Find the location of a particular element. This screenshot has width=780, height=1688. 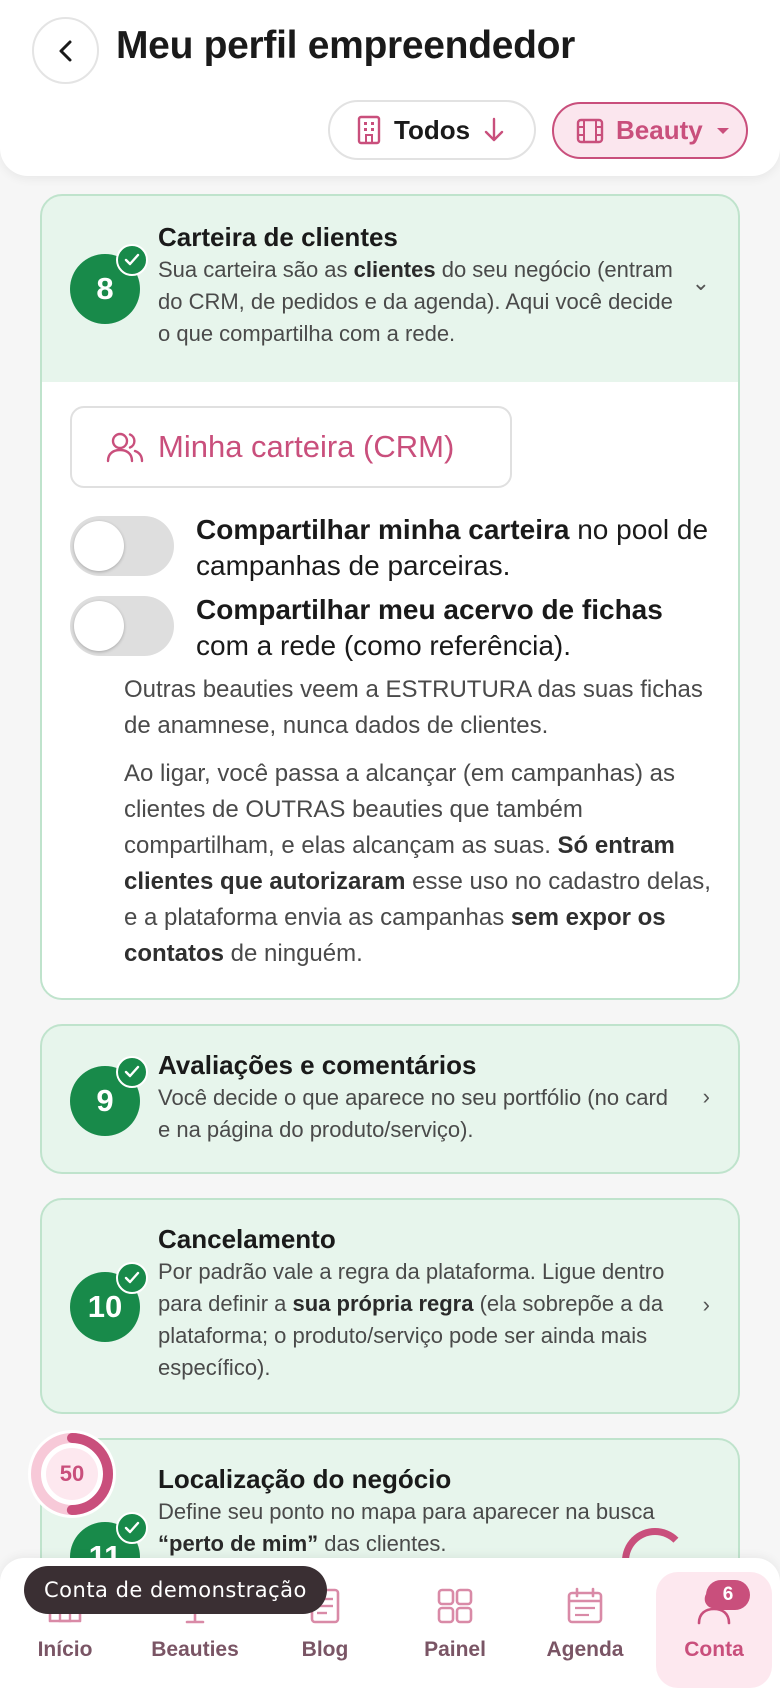

page-header: Meu perfil empreendedor Todos Beauty is located at coordinates (390, 88).